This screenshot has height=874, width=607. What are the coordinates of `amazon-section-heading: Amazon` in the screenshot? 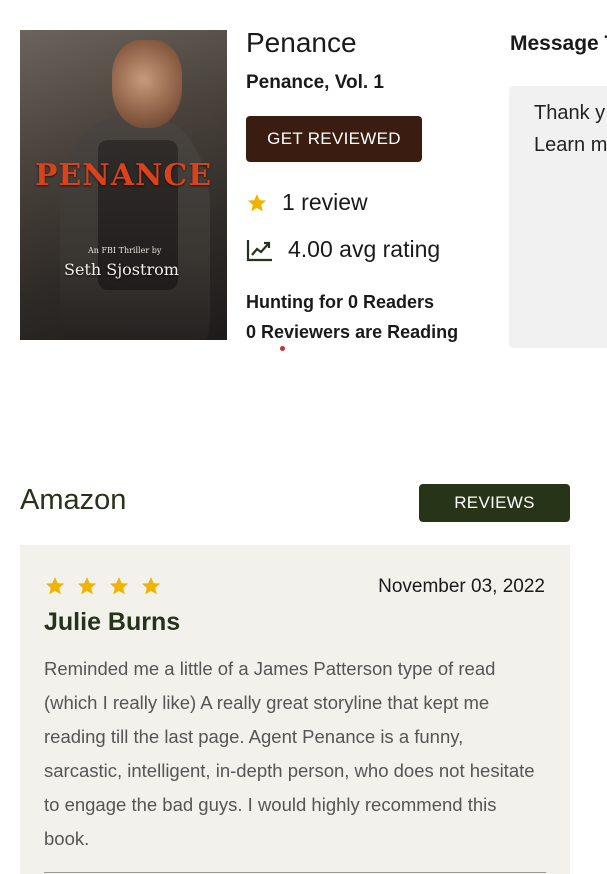 It's located at (73, 500).